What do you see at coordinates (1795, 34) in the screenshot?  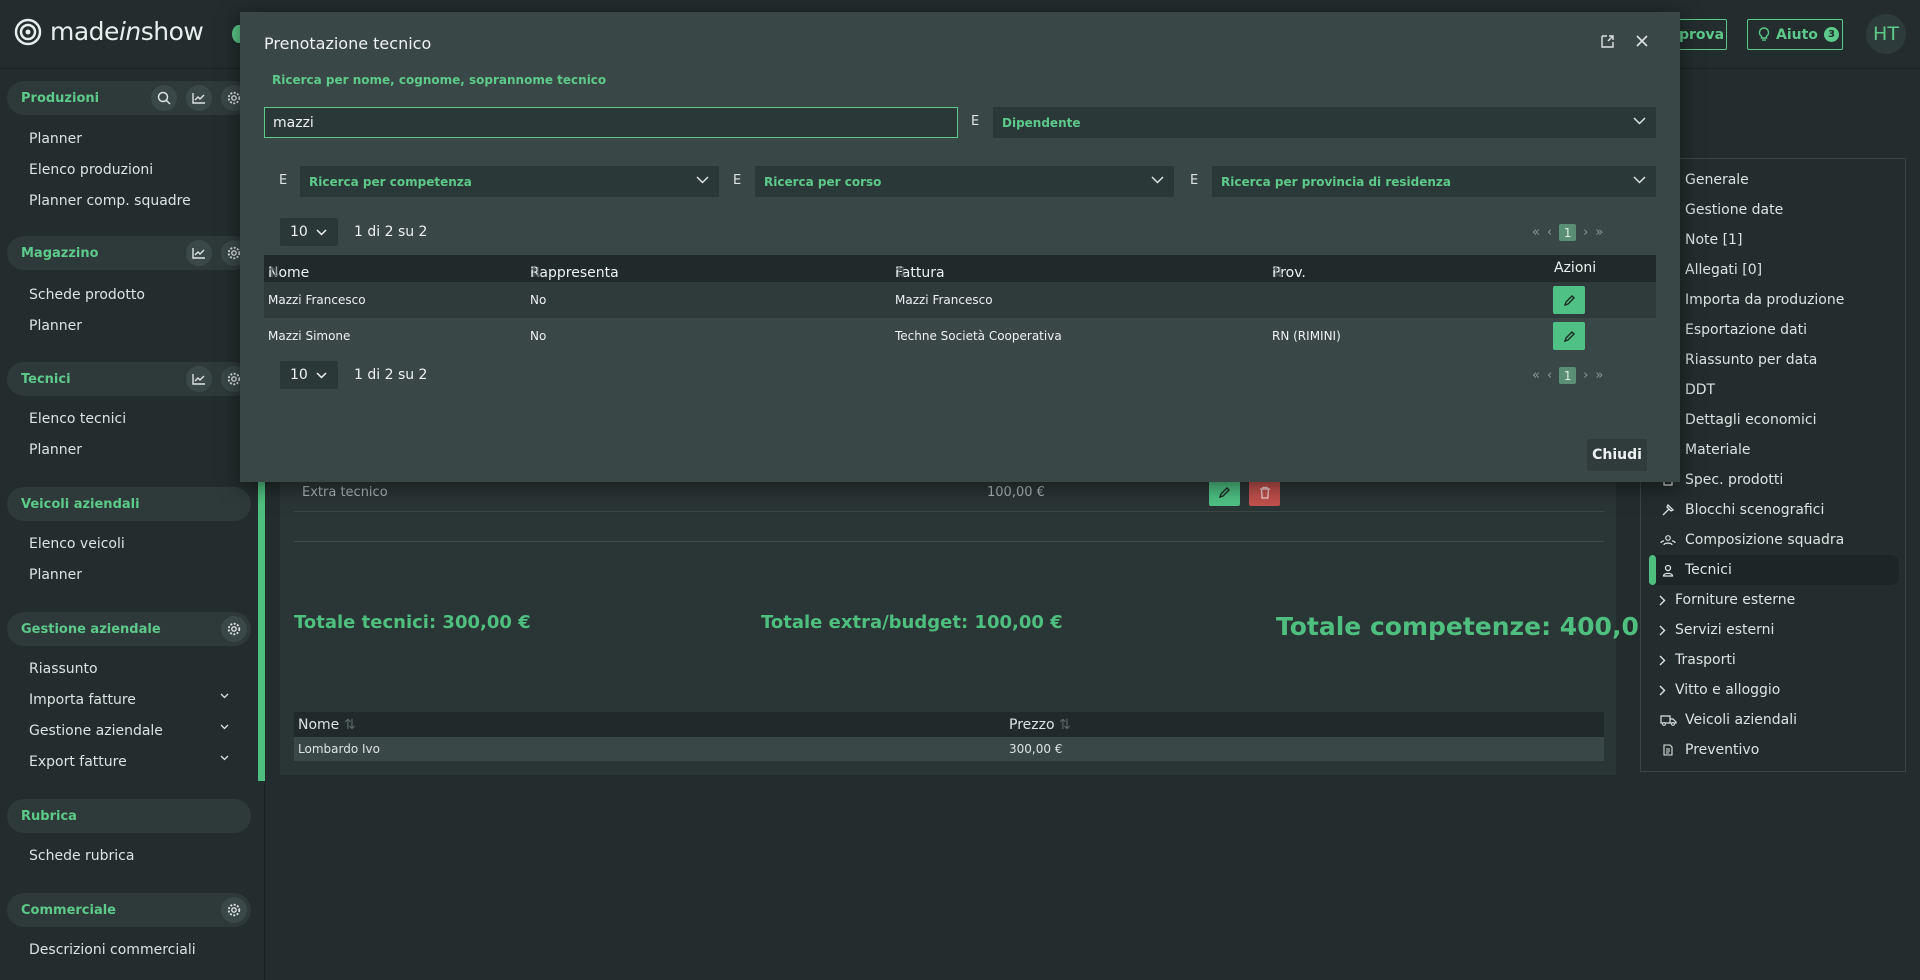 I see `help-button: Aiuto 3` at bounding box center [1795, 34].